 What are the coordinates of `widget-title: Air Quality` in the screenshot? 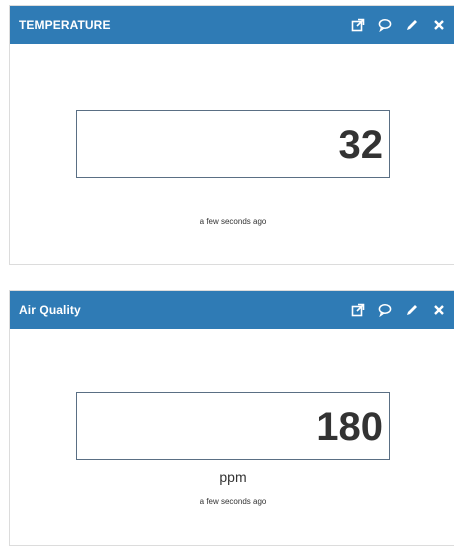 It's located at (50, 310).